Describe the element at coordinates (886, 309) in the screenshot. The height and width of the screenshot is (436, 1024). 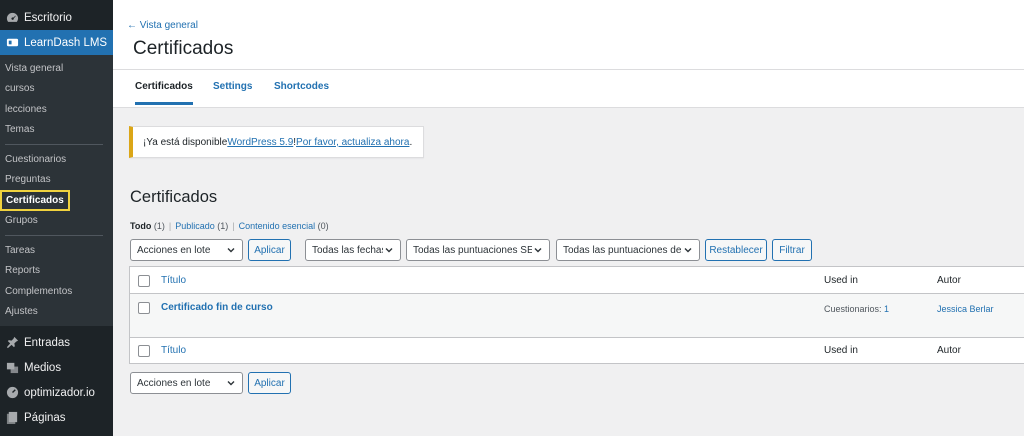
I see `used-in-count-link: 1` at that location.